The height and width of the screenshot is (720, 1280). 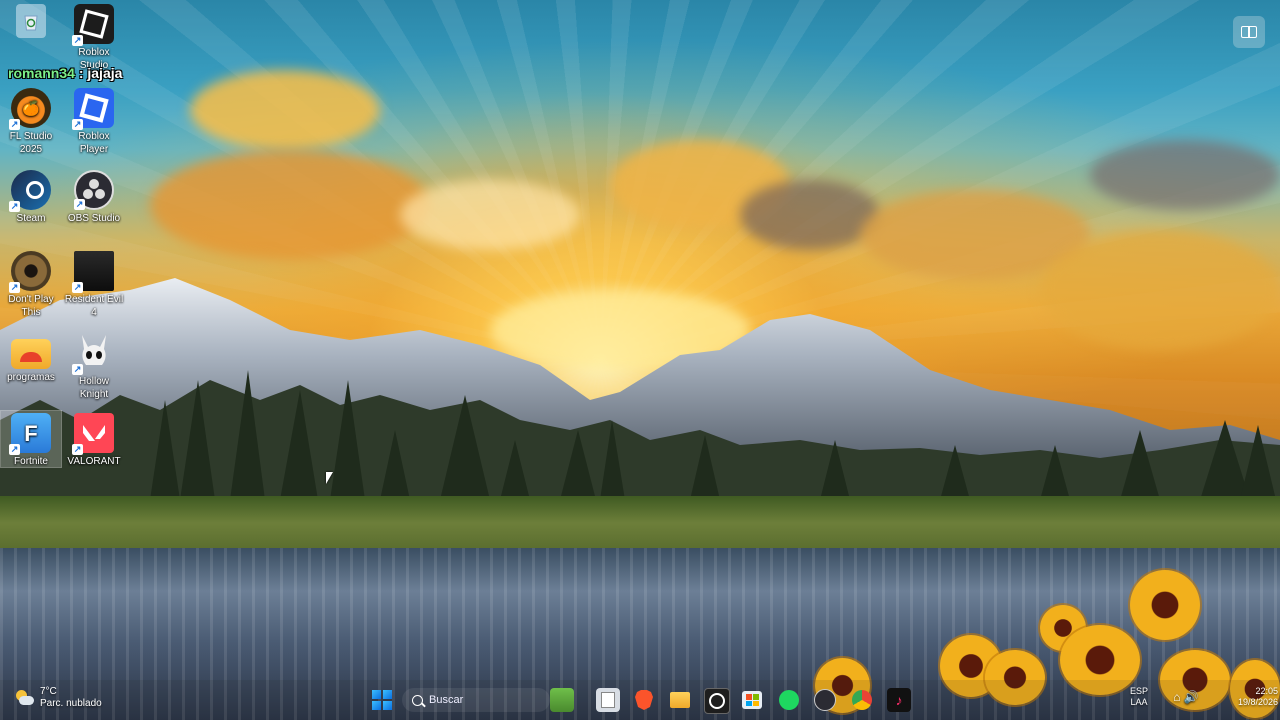 I want to click on taskbar-search: Buscar, so click(x=476, y=700).